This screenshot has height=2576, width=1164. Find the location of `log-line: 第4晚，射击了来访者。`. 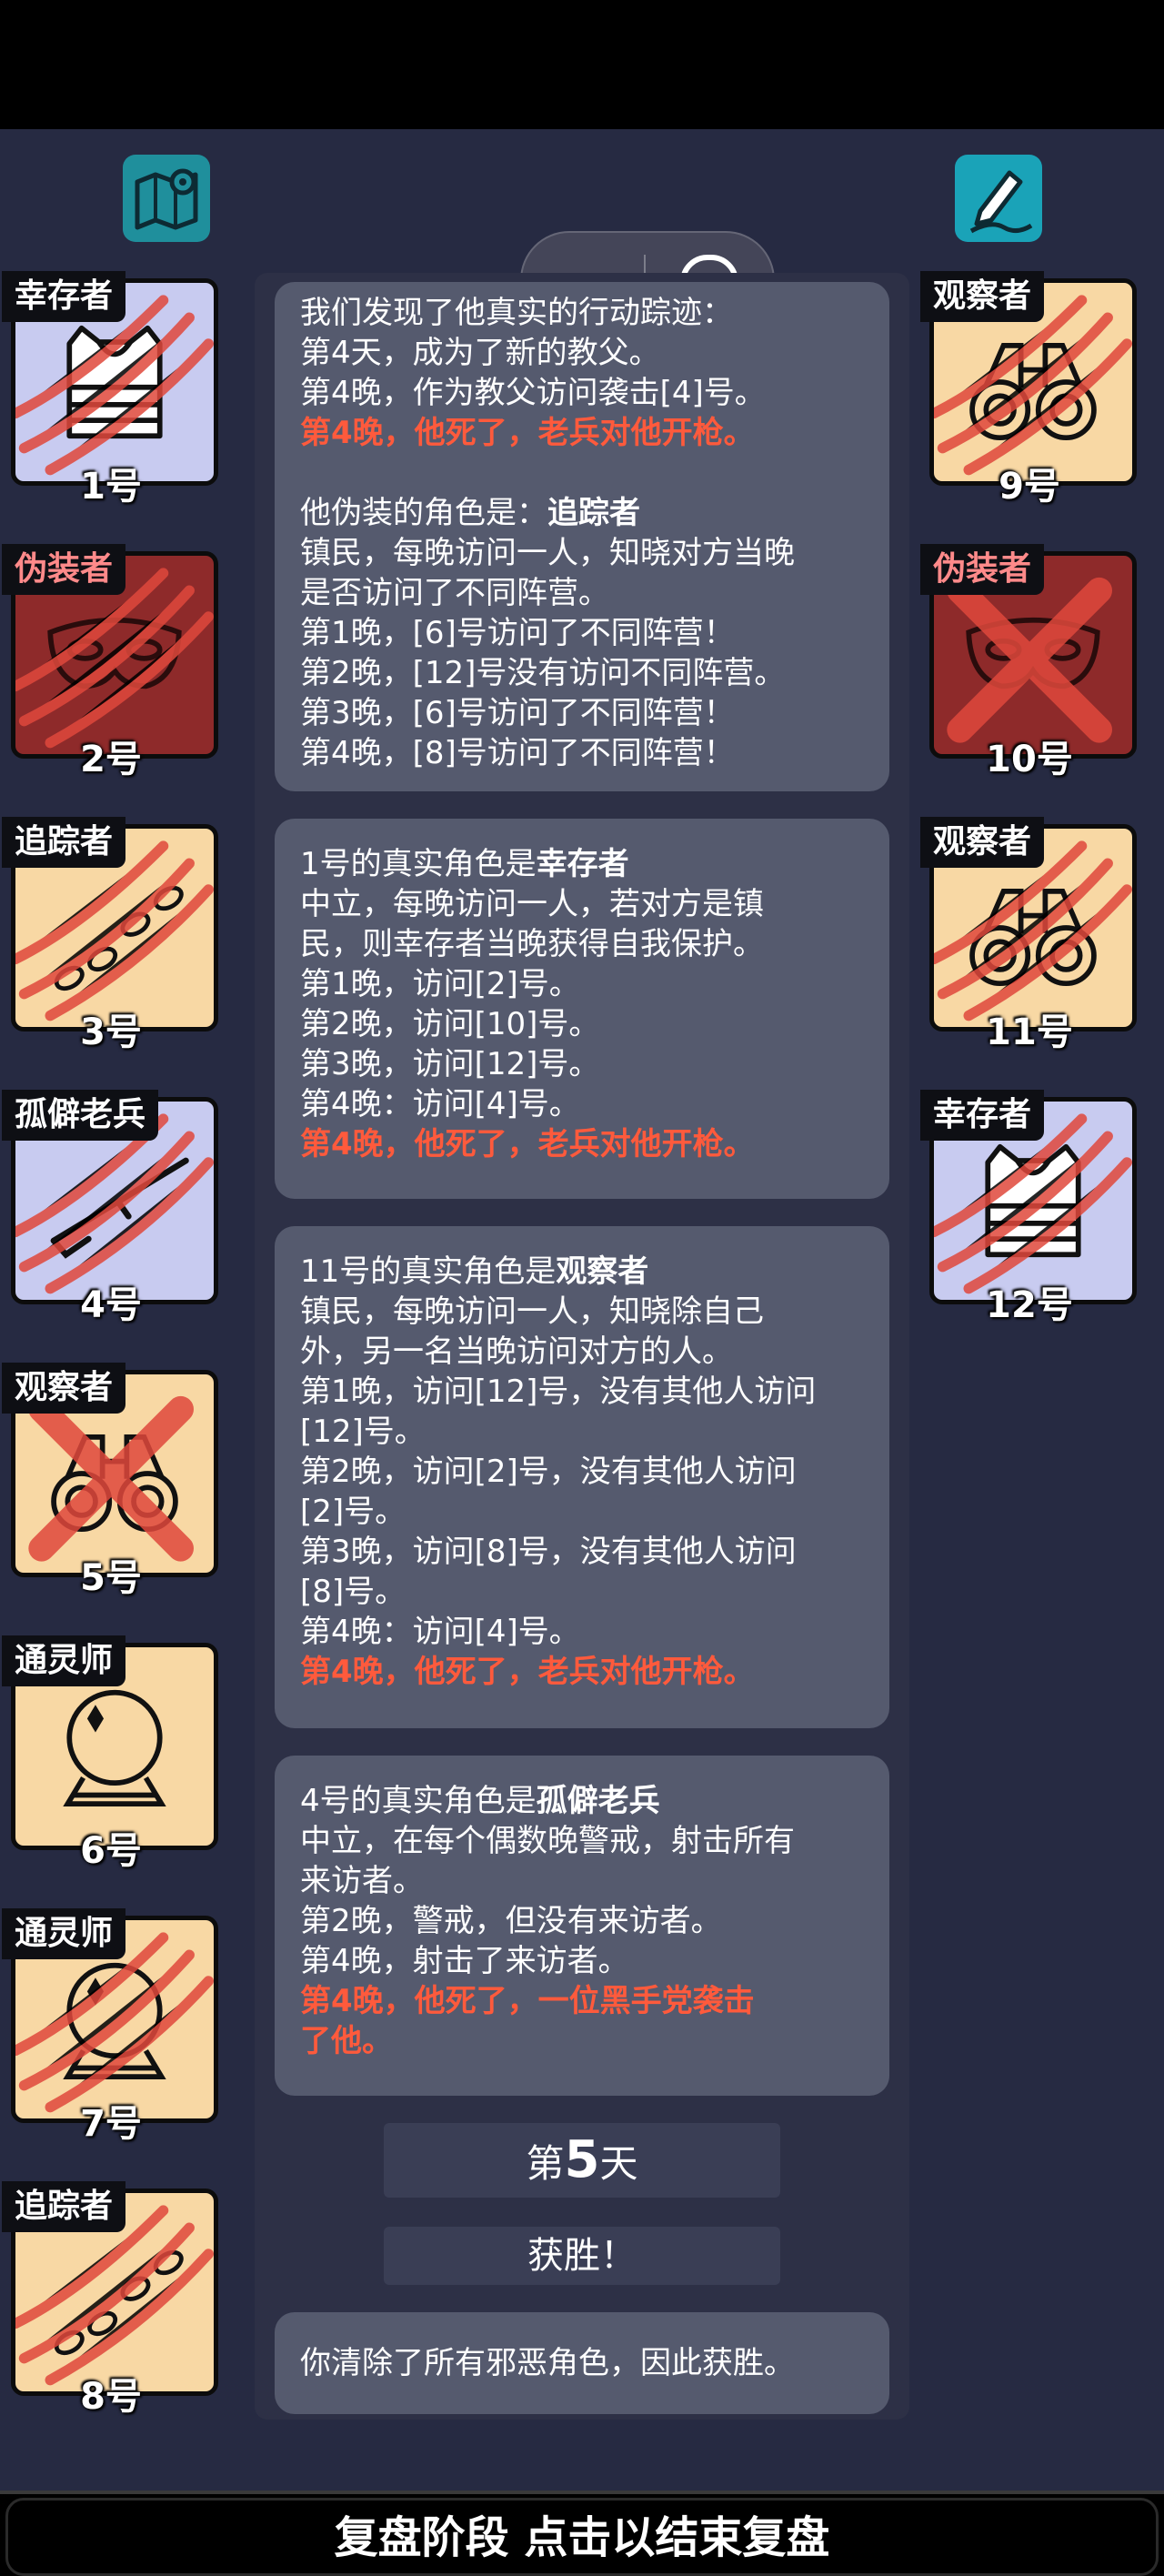

log-line: 第4晚，射击了来访者。 is located at coordinates (465, 1961).